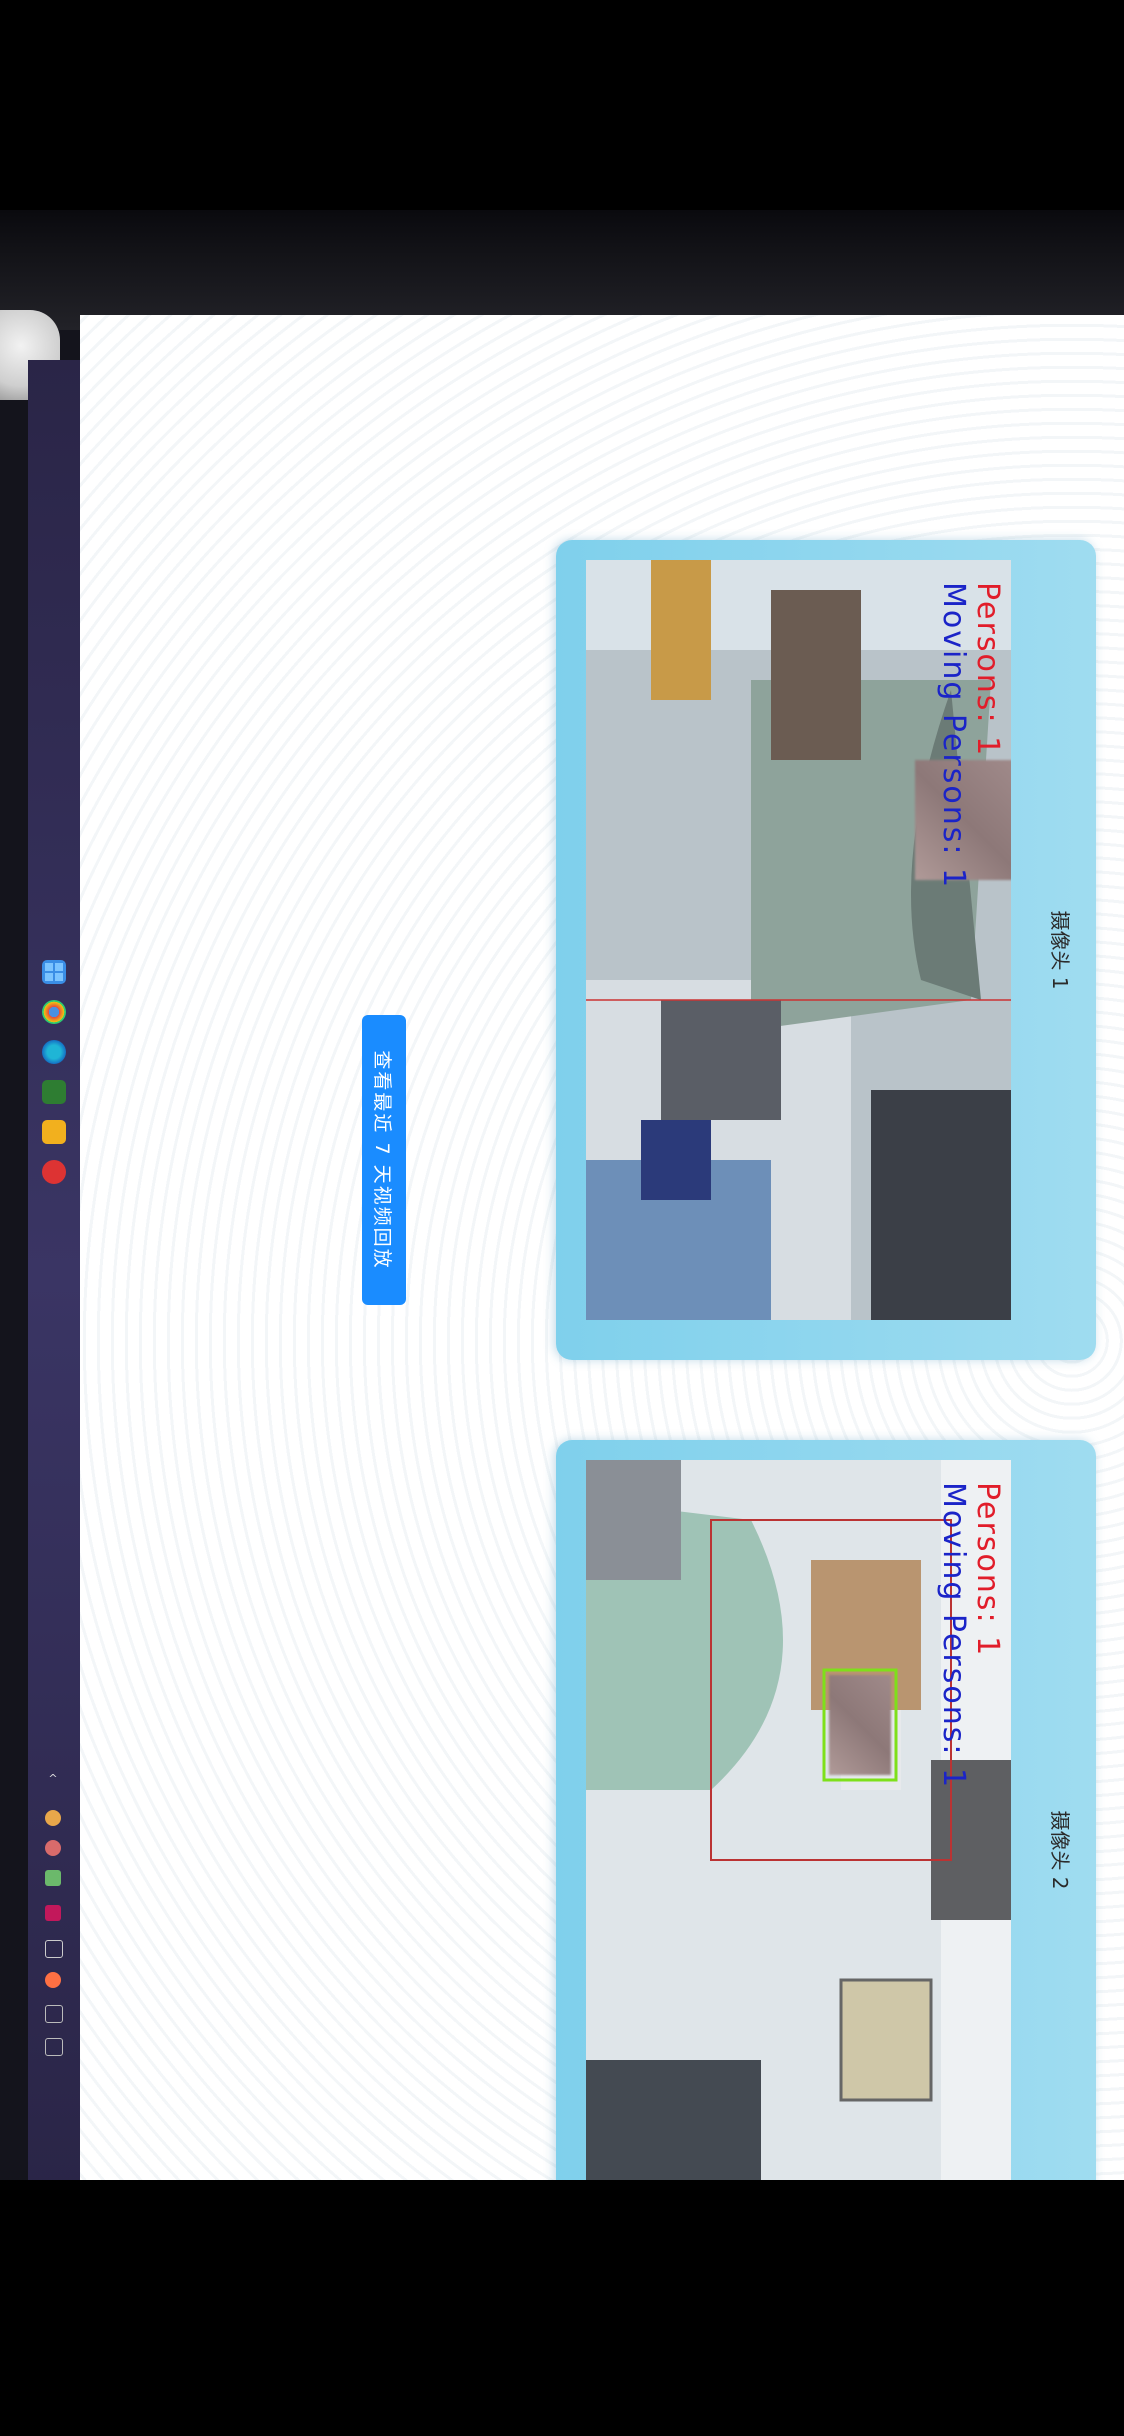  Describe the element at coordinates (54, 1270) in the screenshot. I see `windows-taskbar: ^` at that location.